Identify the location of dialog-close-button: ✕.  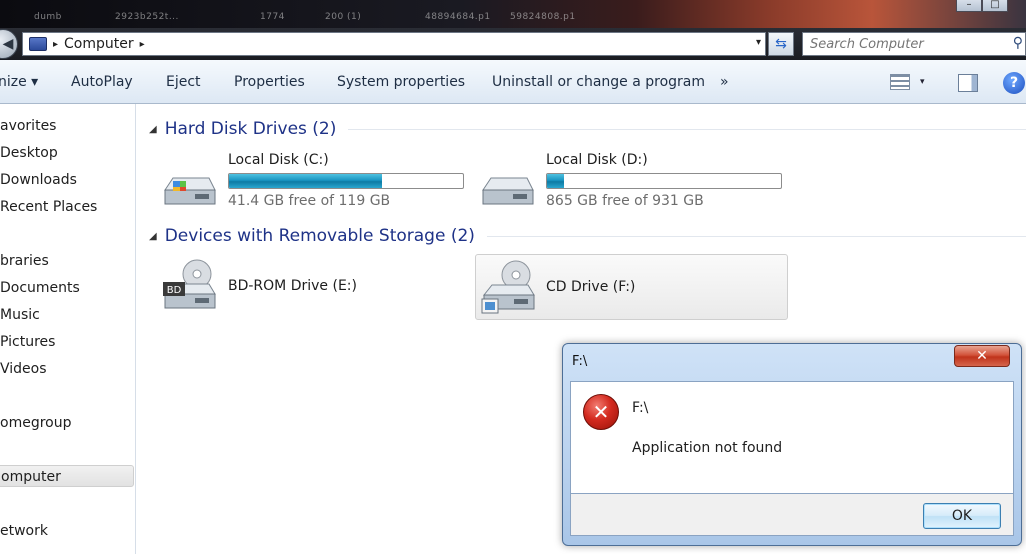
(982, 356).